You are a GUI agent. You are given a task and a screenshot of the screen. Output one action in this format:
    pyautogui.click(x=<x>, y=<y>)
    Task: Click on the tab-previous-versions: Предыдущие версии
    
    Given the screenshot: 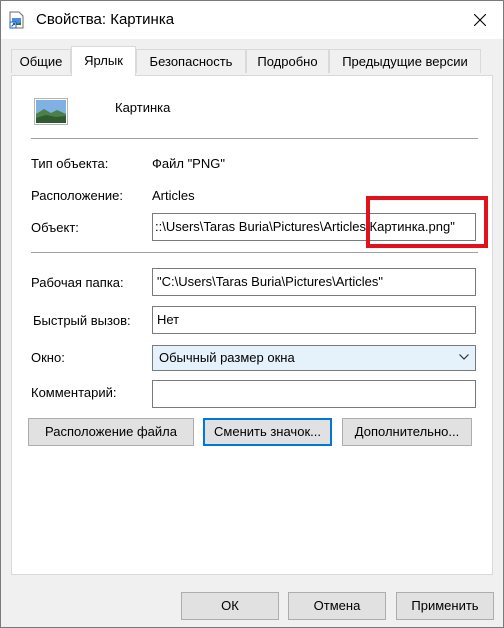 What is the action you would take?
    pyautogui.click(x=405, y=61)
    